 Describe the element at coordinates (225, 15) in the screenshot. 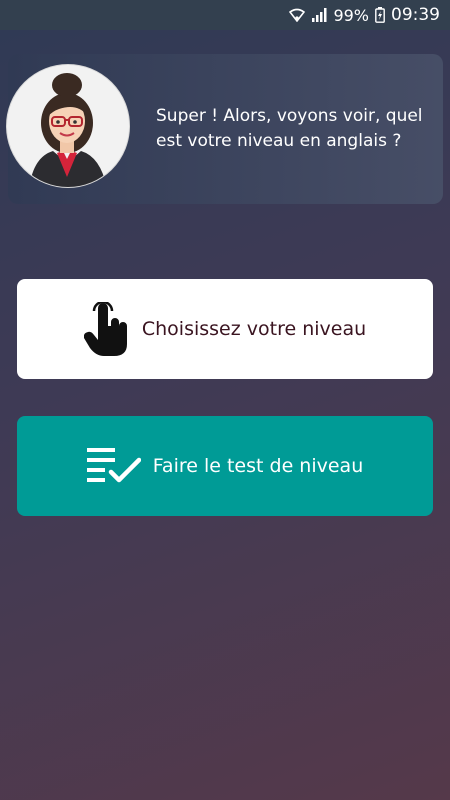

I see `status-bar: 99% 09:39` at that location.